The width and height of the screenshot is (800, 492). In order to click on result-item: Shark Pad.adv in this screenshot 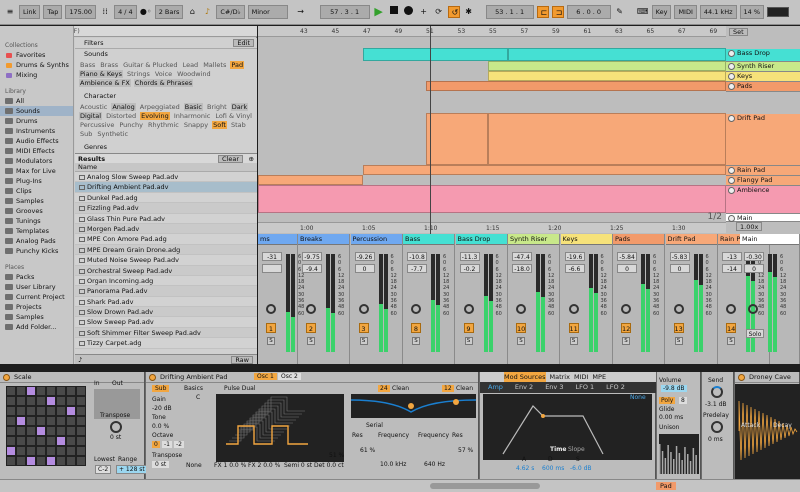, I will do `click(166, 302)`.